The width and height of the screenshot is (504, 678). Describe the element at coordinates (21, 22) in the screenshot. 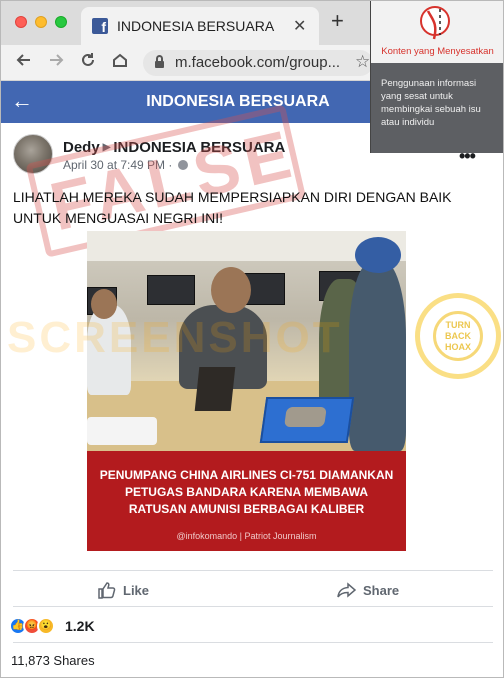

I see `close-window-button` at that location.